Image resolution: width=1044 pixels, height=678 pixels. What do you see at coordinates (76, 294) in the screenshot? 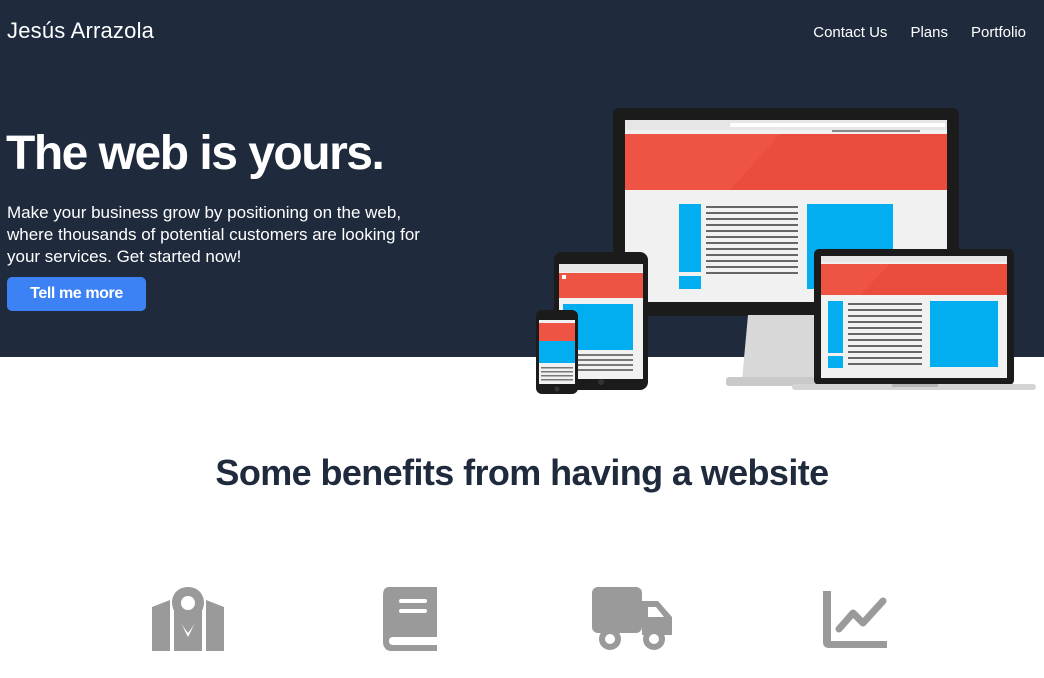
I see `tell-me-more-button: Tell me more` at bounding box center [76, 294].